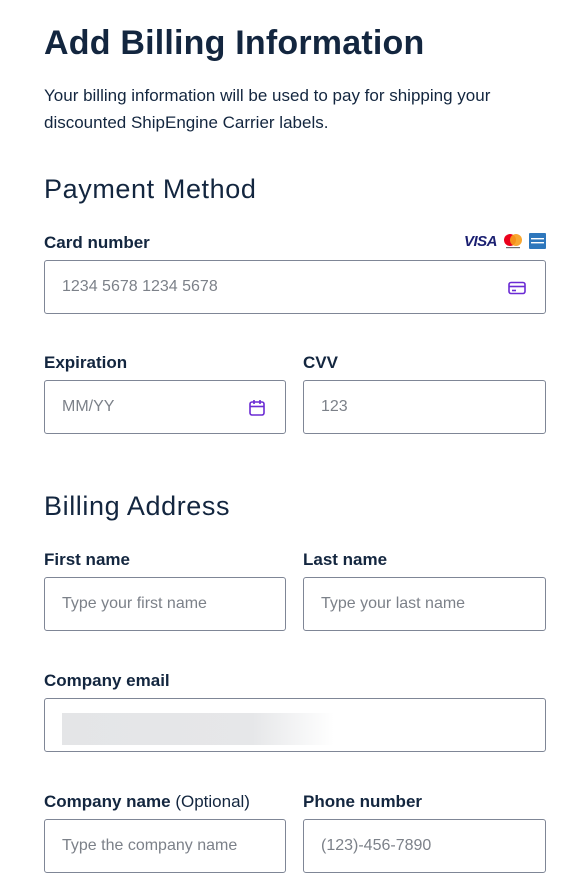 The image size is (588, 882). Describe the element at coordinates (137, 506) in the screenshot. I see `billing-address-heading: Billing Address` at that location.